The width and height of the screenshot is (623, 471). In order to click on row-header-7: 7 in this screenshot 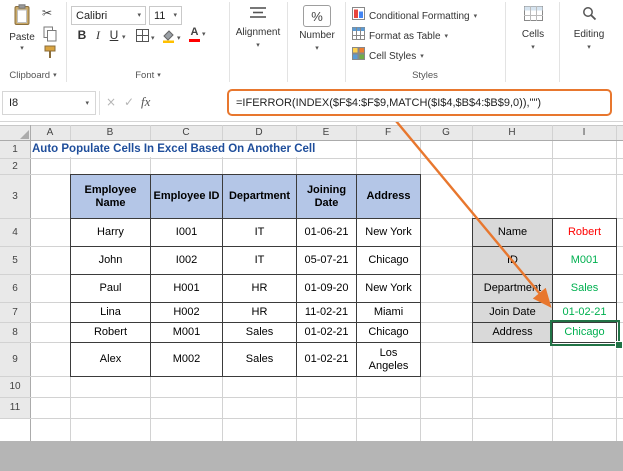, I will do `click(15, 312)`.